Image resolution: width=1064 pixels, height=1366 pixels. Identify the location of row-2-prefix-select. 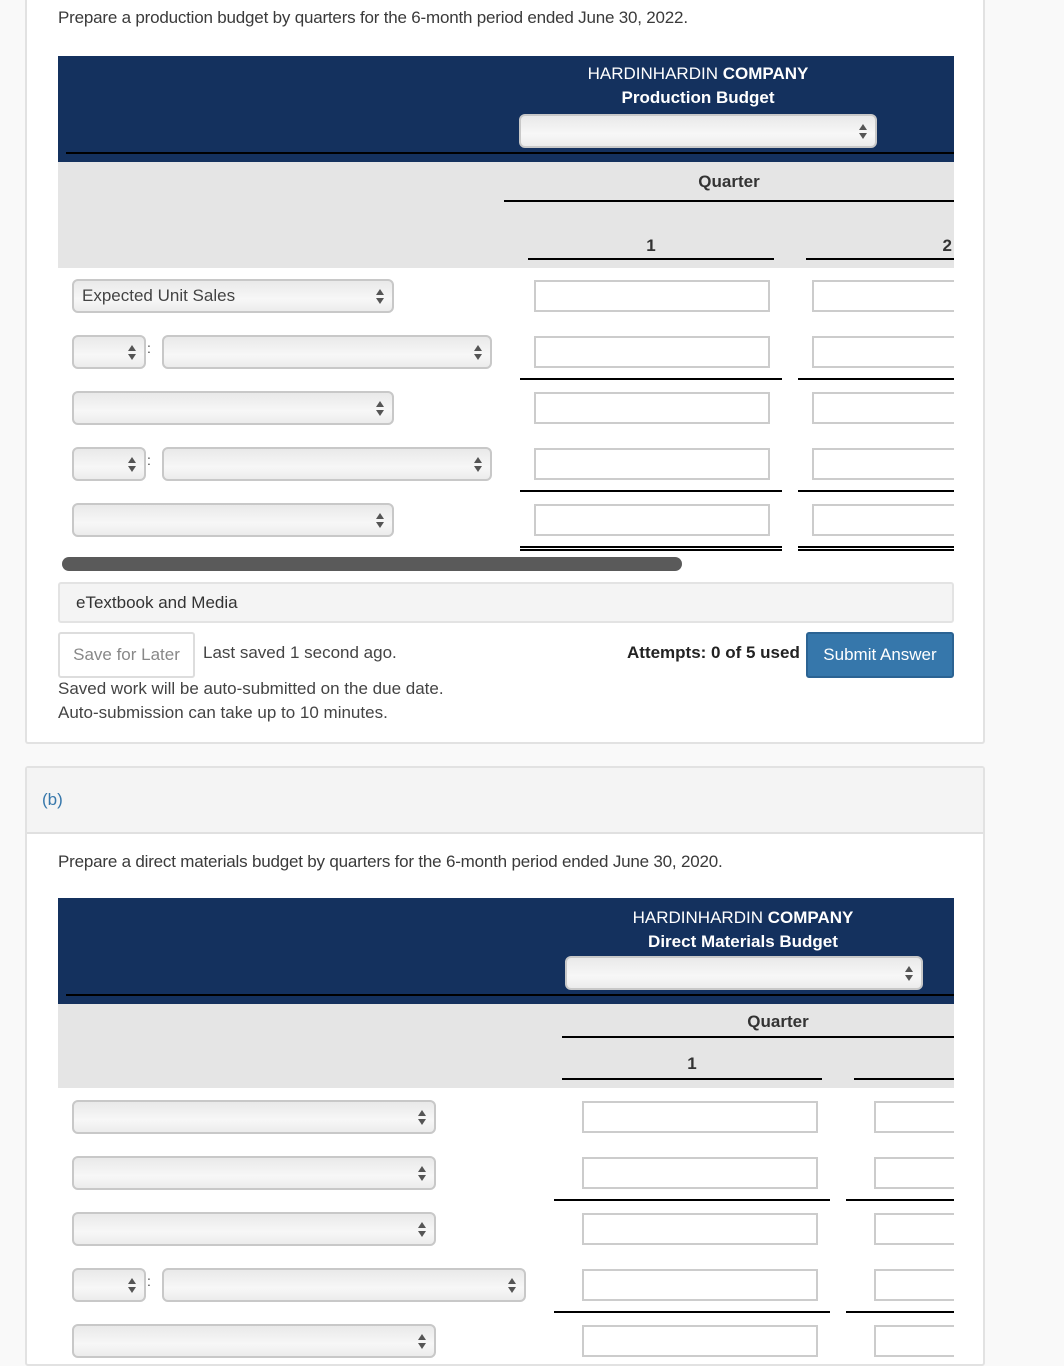
(109, 352).